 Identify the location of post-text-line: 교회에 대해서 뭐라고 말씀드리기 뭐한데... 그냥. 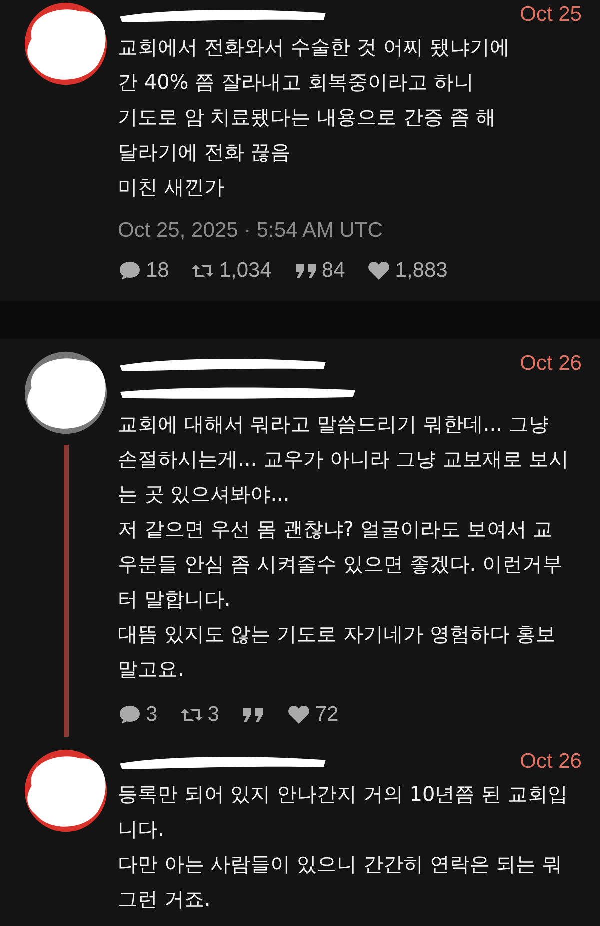
(334, 424).